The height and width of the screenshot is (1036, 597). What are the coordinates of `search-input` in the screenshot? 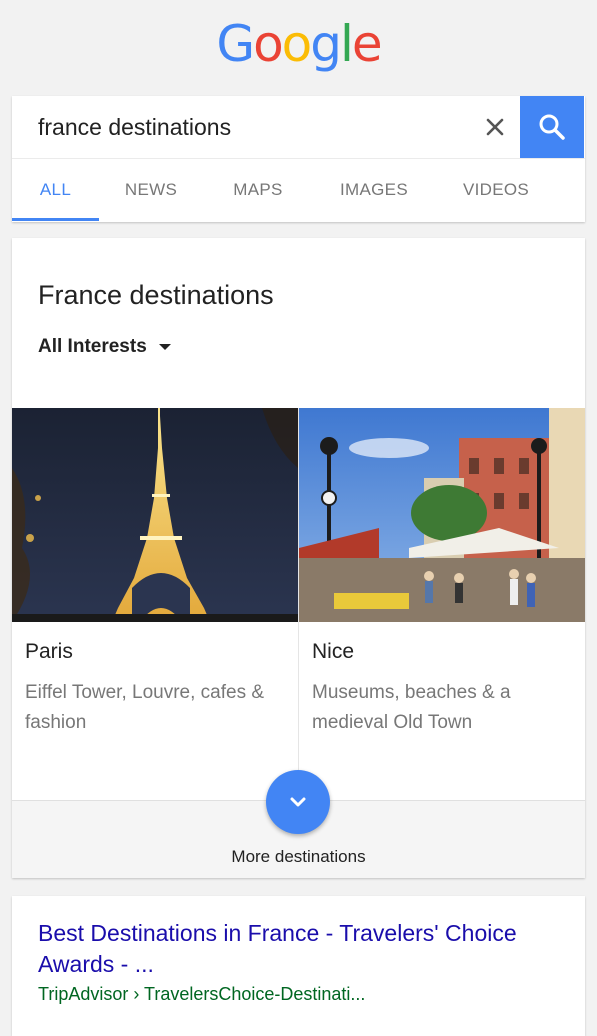 It's located at (253, 127).